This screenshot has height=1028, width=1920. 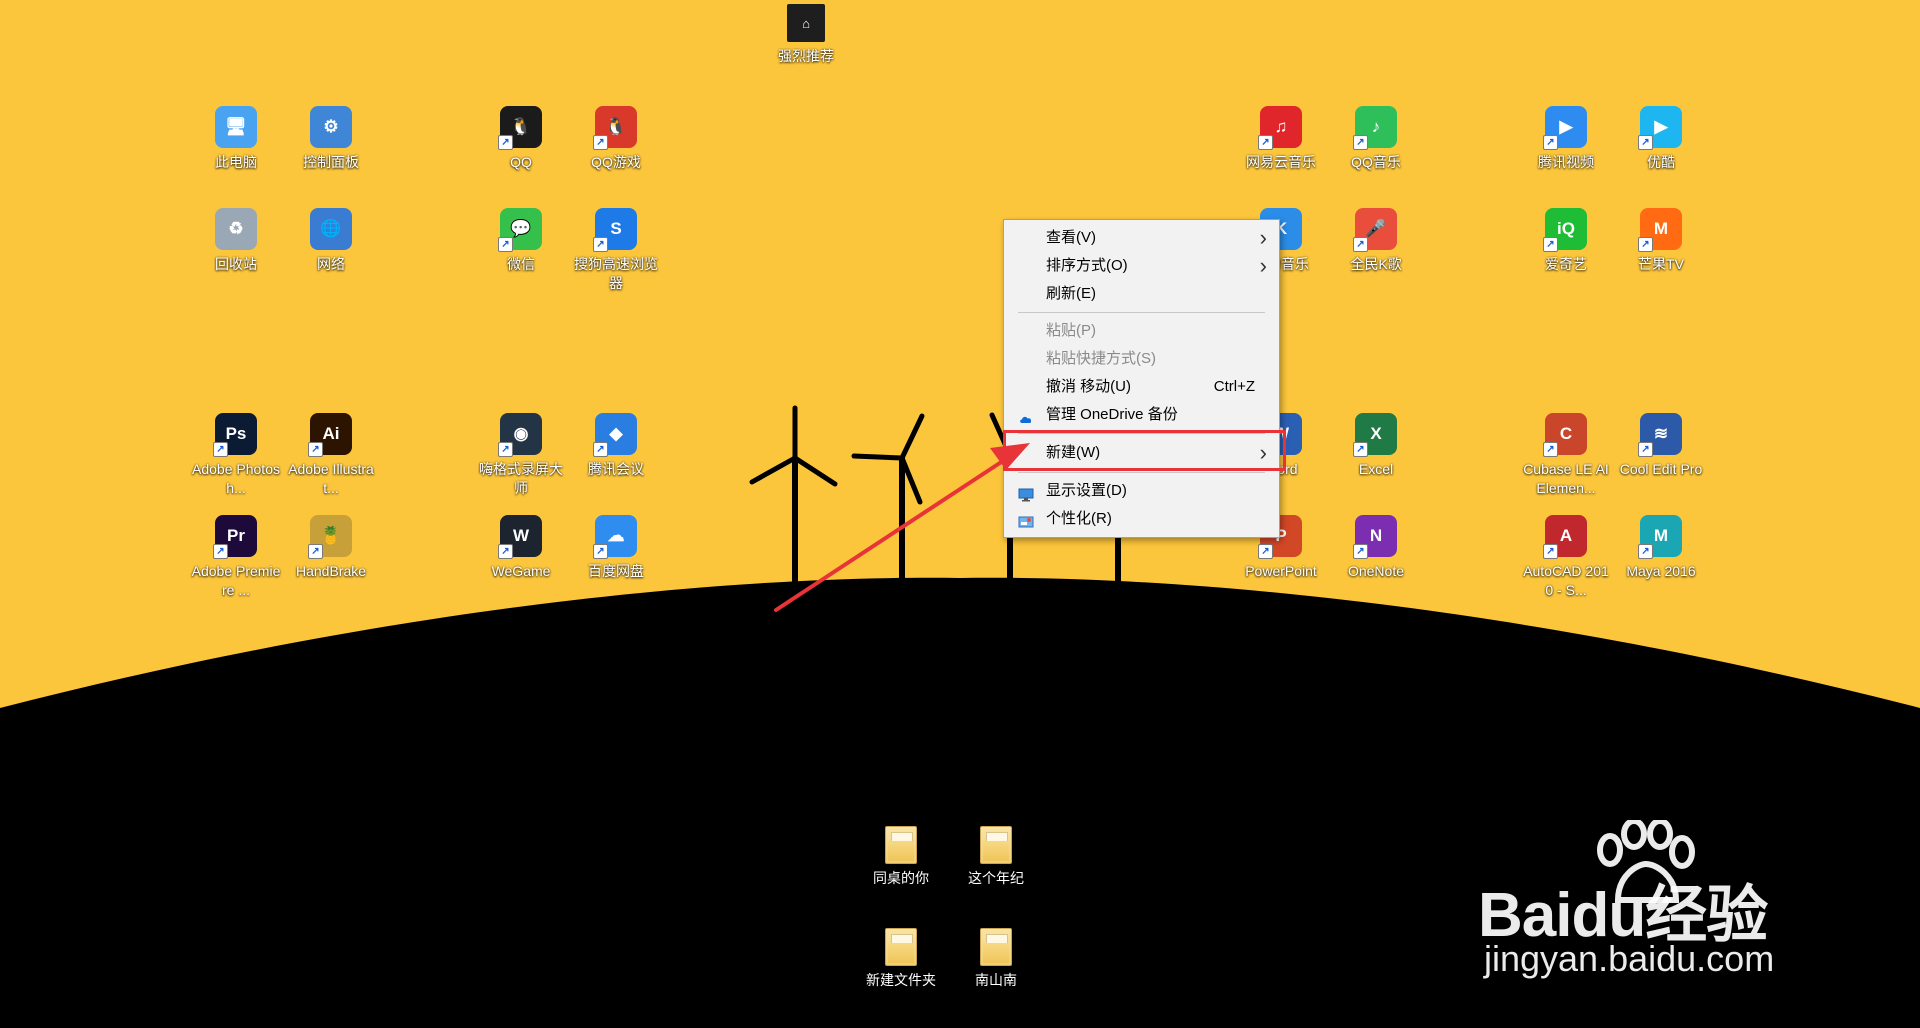 I want to click on desktop-icon-qq-music: ♪ ↗ QQ音乐, so click(x=1376, y=139).